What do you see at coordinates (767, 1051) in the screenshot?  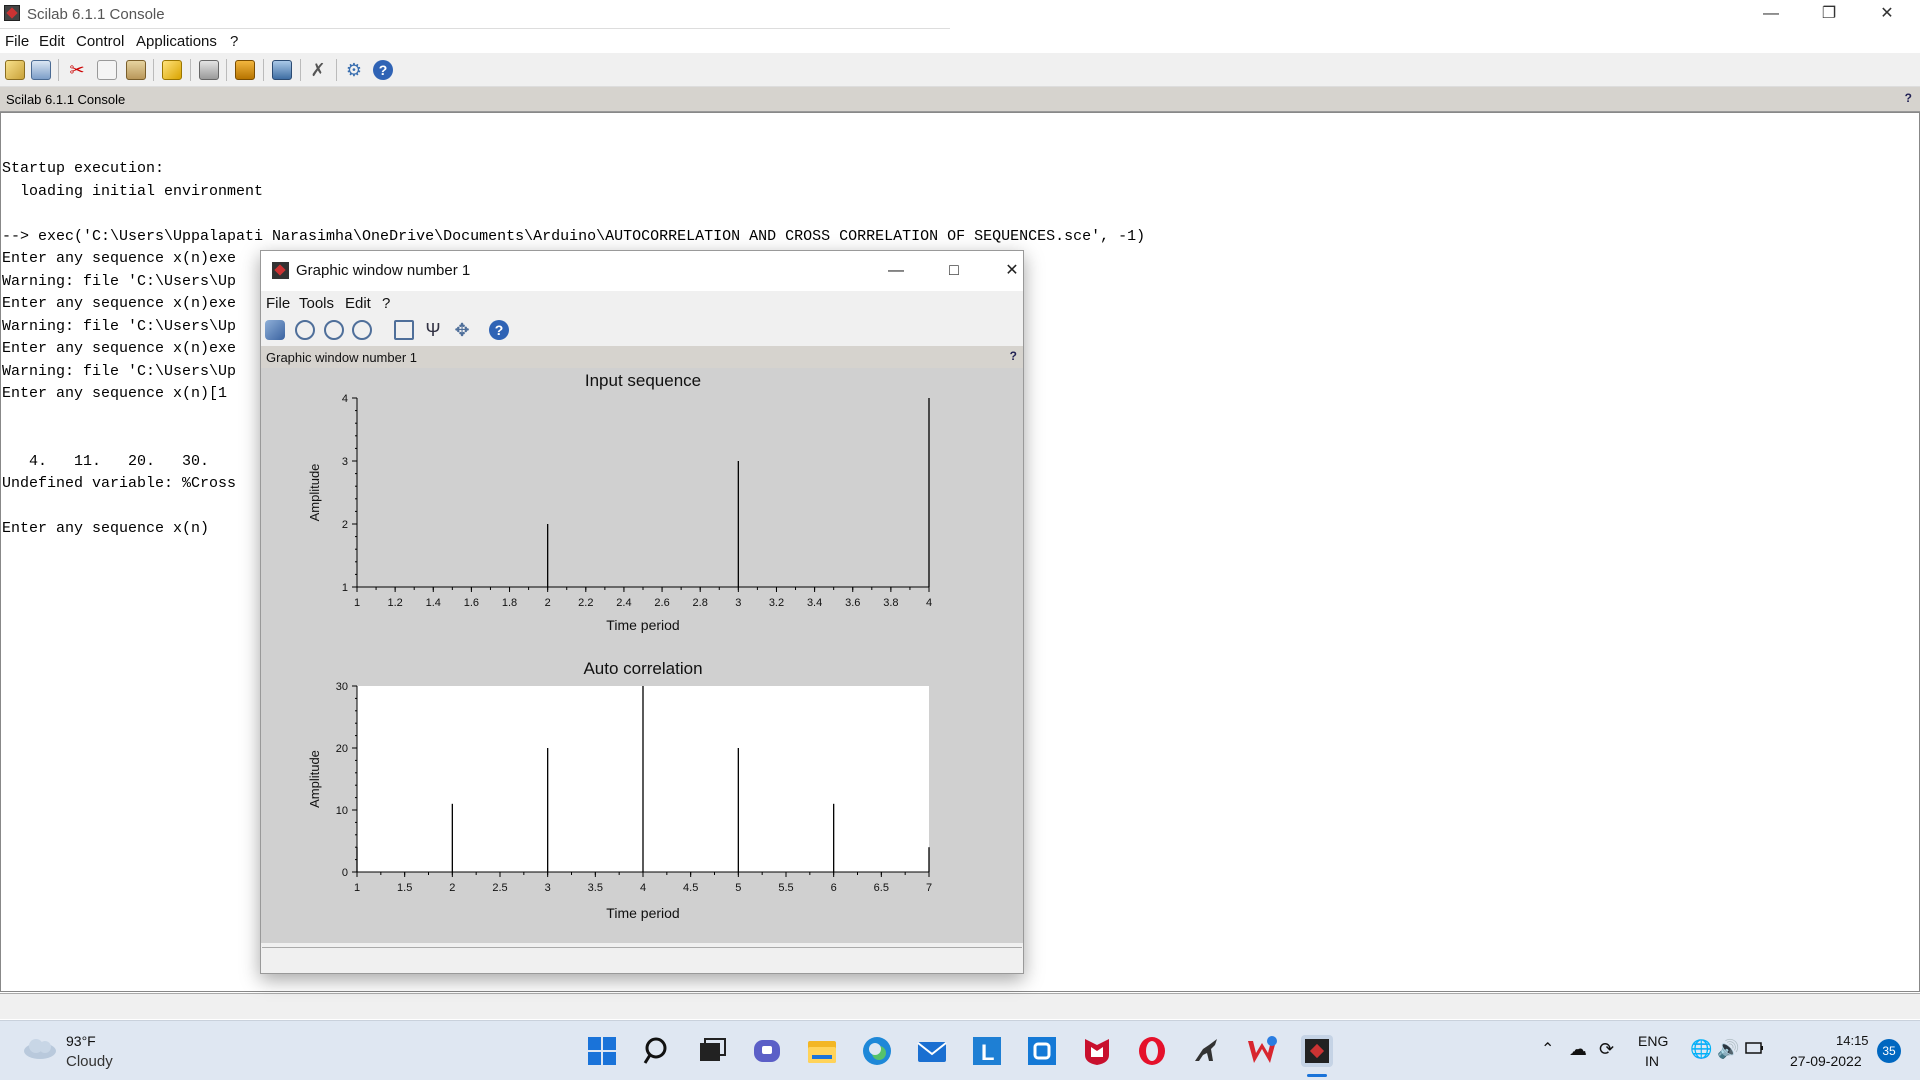 I see `teams-chat-icon` at bounding box center [767, 1051].